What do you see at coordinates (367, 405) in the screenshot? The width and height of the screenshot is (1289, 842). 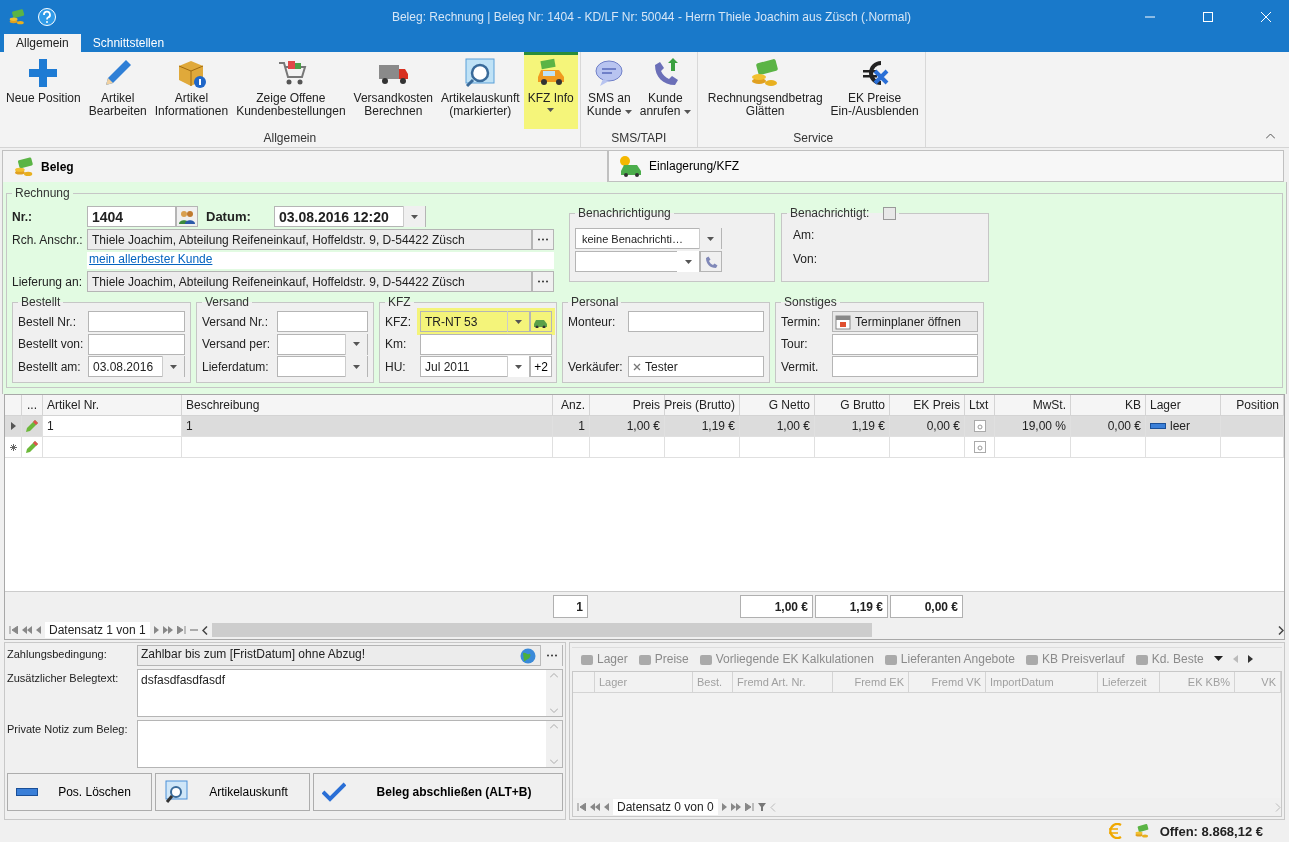 I see `column-header: Beschreibung` at bounding box center [367, 405].